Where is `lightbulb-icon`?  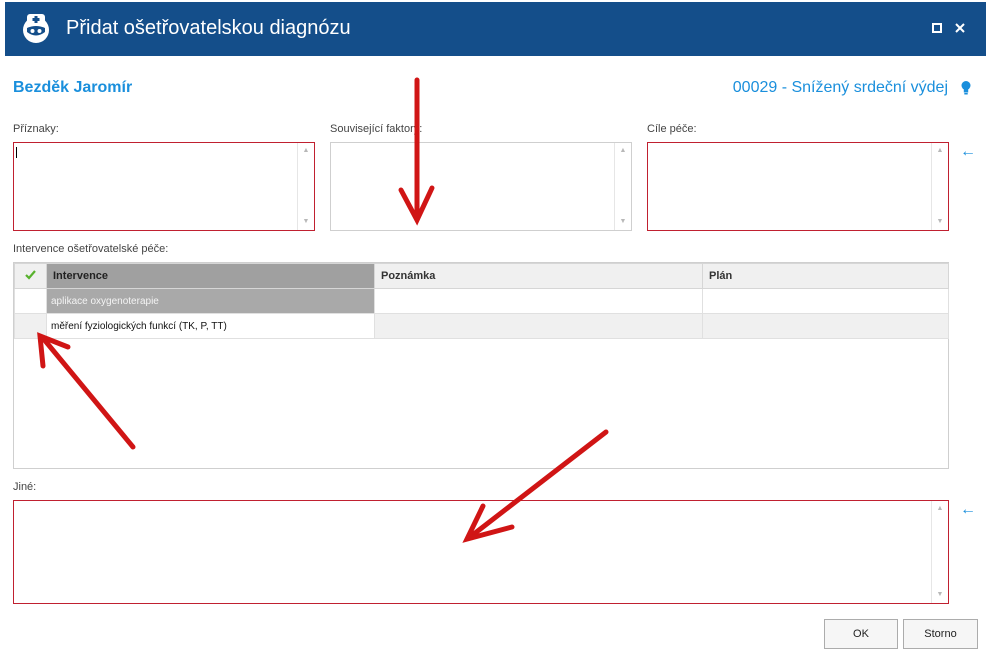
lightbulb-icon is located at coordinates (966, 88).